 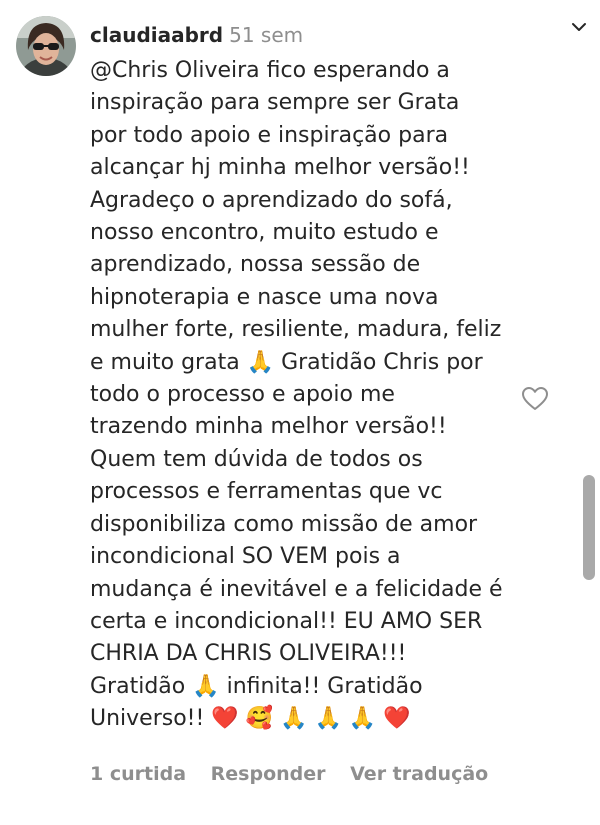 I want to click on comment-line: mudança é inevitável e a felicidade é, so click(x=296, y=589).